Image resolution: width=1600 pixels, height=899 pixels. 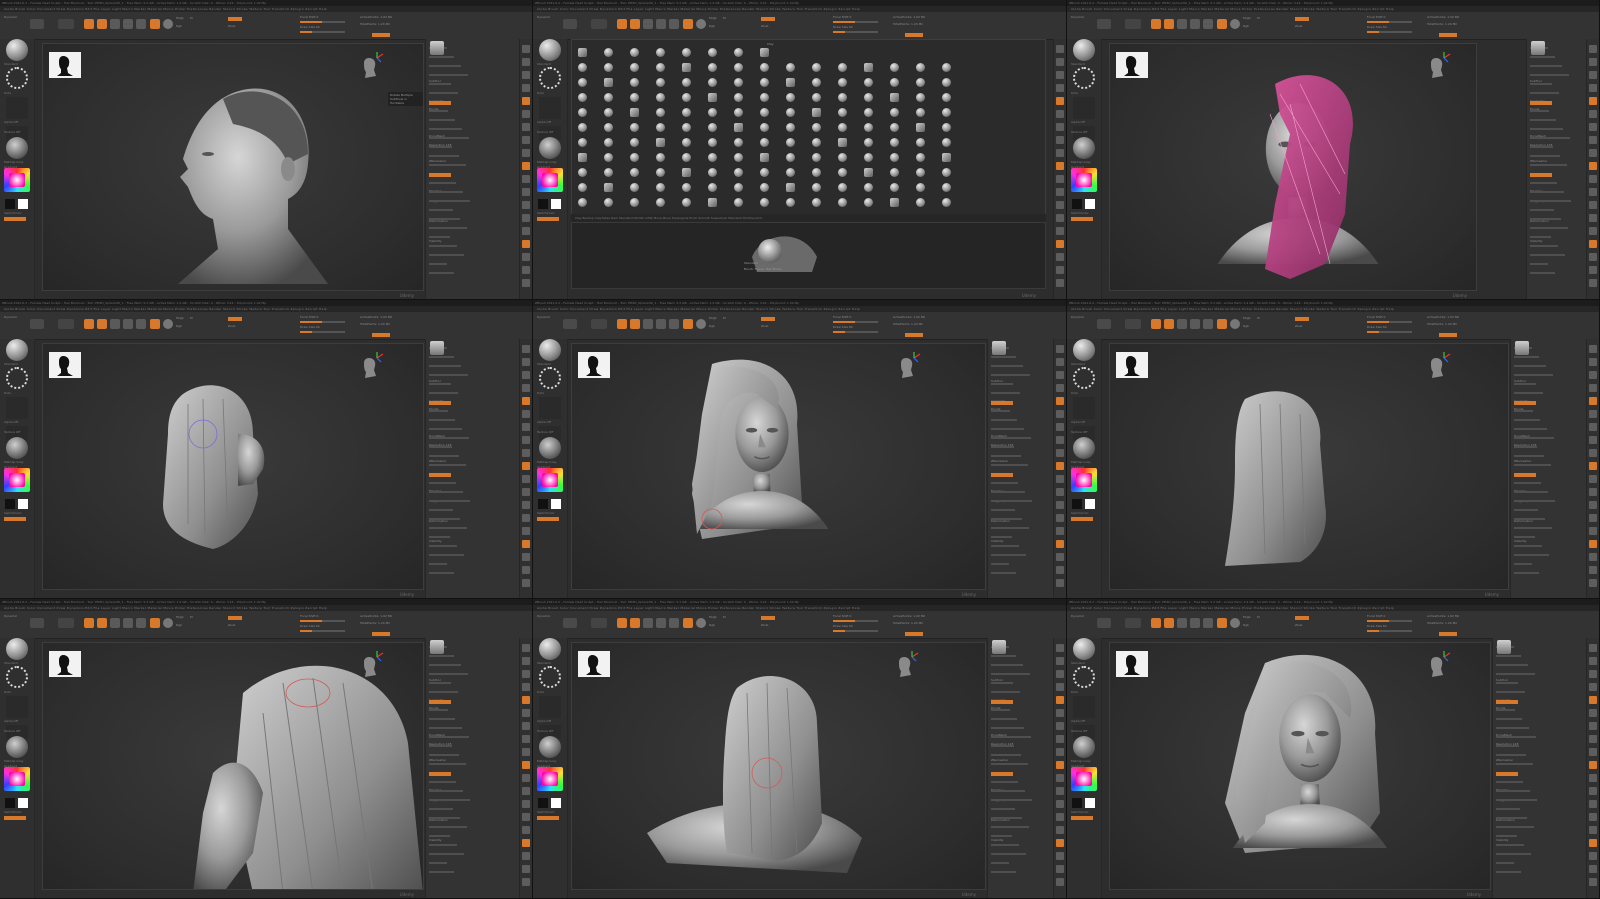 What do you see at coordinates (1222, 623) in the screenshot?
I see `sphere-tool-button` at bounding box center [1222, 623].